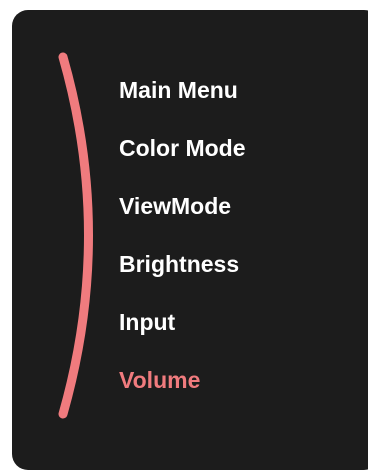 The image size is (368, 470). Describe the element at coordinates (182, 159) in the screenshot. I see `menu-item-color-mode: Color Mode` at that location.